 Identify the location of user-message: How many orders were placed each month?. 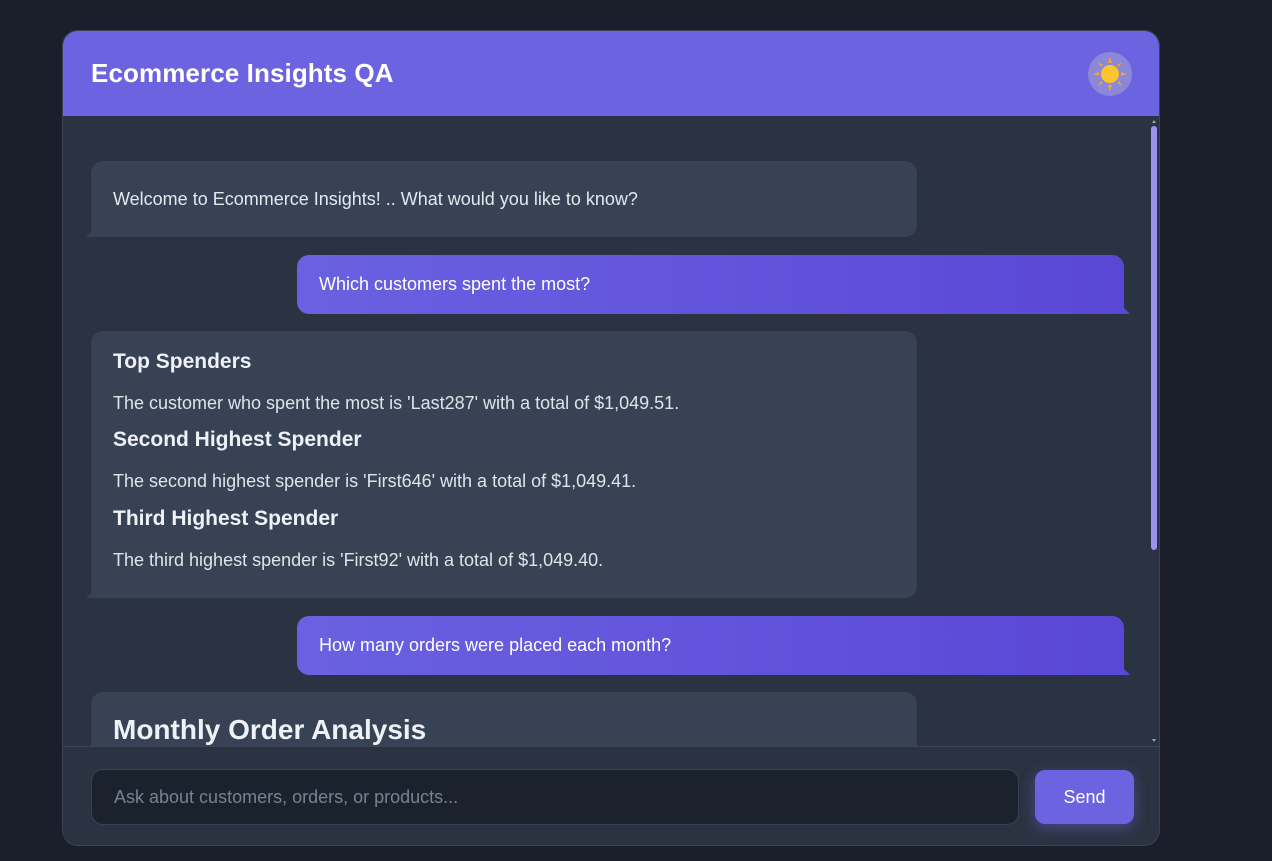
(713, 645).